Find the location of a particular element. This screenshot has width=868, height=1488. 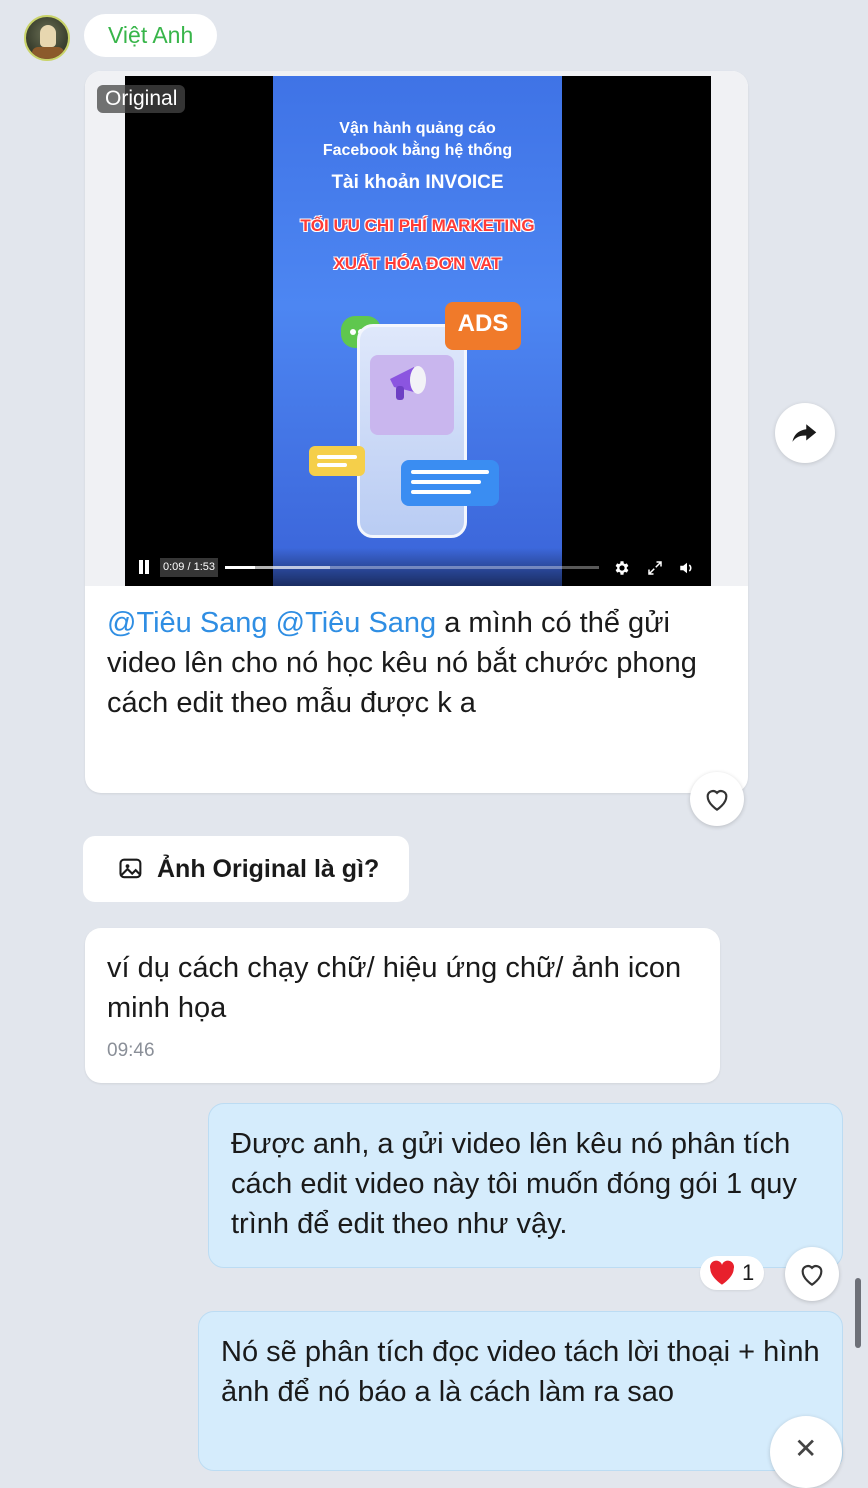

avatar-base is located at coordinates (48, 53).